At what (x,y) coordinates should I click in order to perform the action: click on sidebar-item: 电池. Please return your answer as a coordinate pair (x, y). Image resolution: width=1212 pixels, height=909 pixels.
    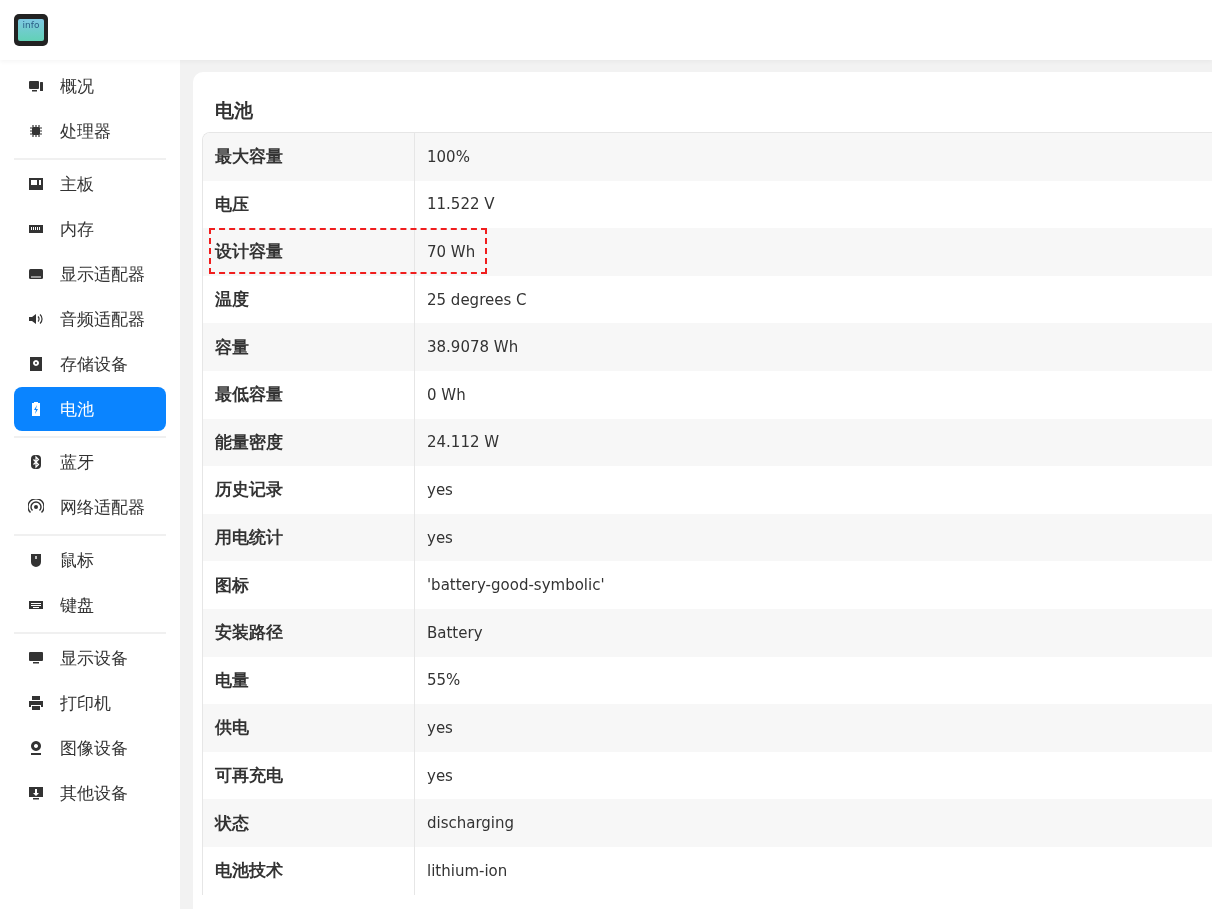
    Looking at the image, I should click on (90, 409).